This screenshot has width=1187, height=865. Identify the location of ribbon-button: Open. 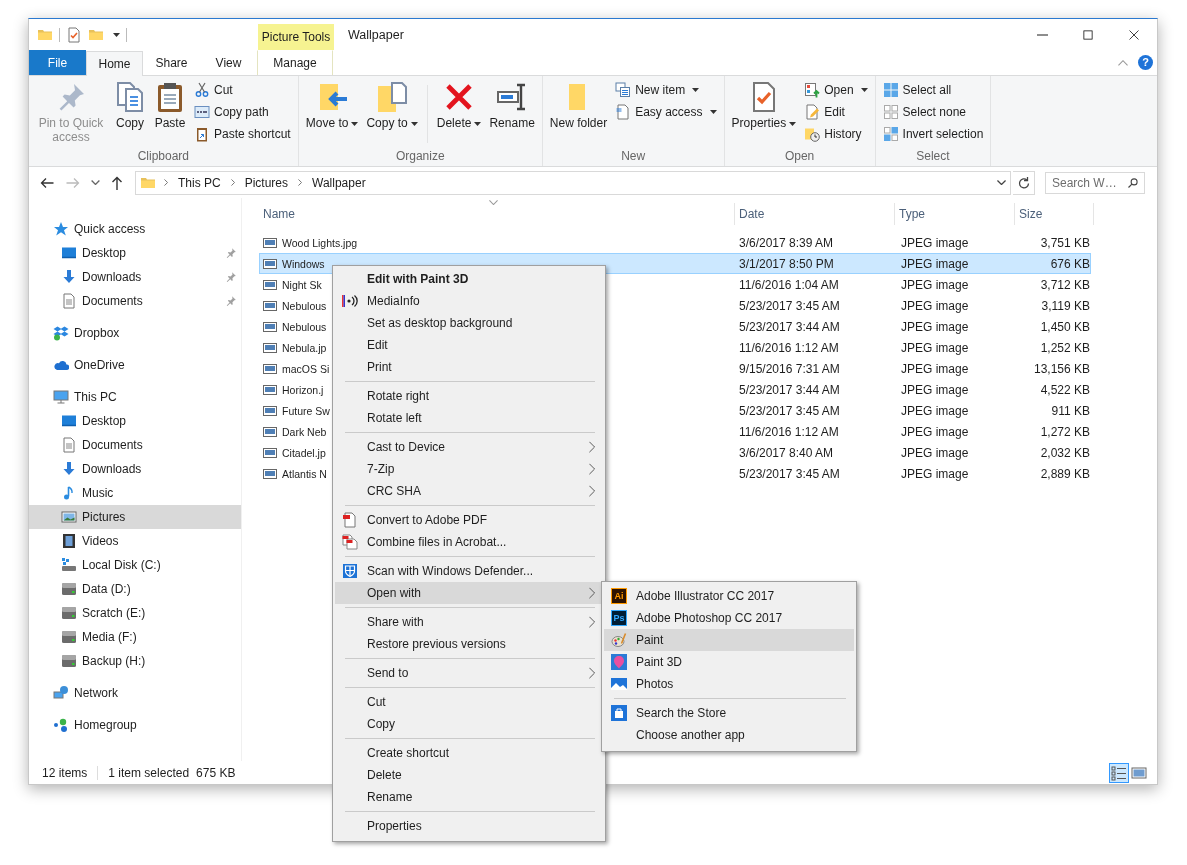
(836, 90).